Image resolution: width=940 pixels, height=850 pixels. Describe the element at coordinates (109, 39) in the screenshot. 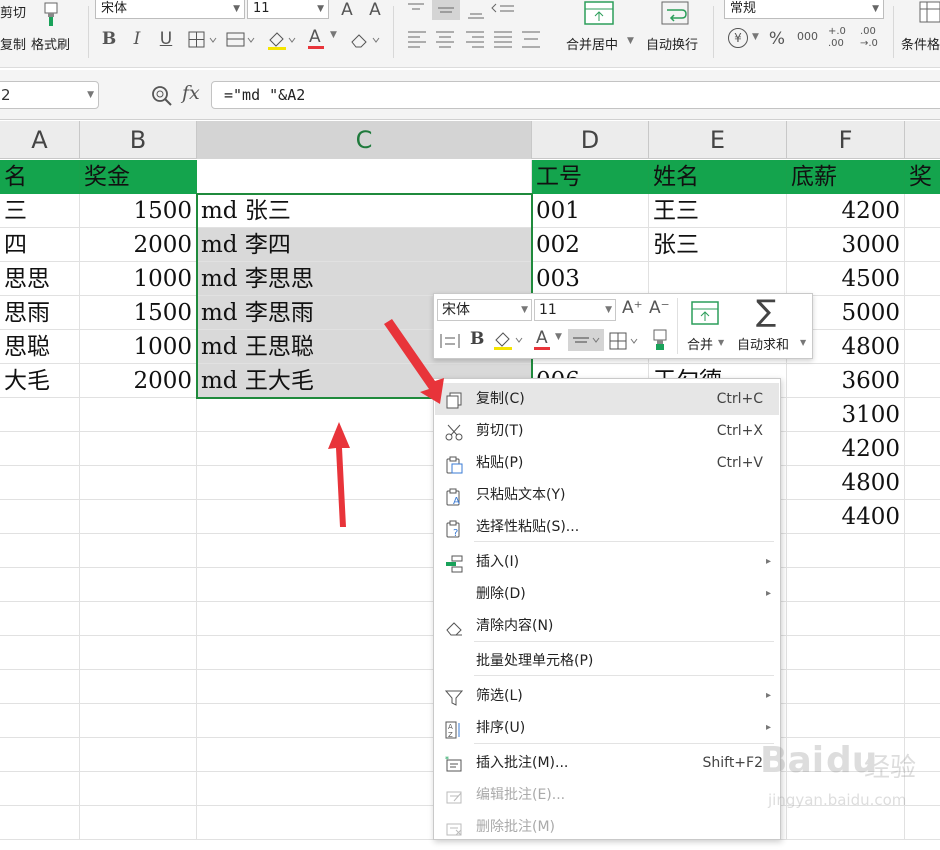

I see `bold-icon: B` at that location.